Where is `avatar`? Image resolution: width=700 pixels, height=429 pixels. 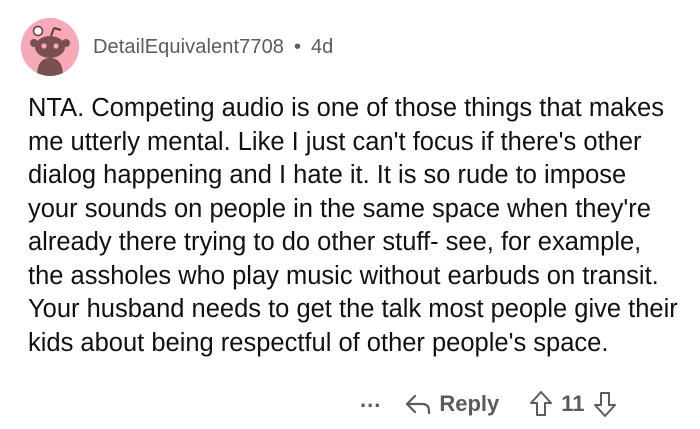
avatar is located at coordinates (50, 47).